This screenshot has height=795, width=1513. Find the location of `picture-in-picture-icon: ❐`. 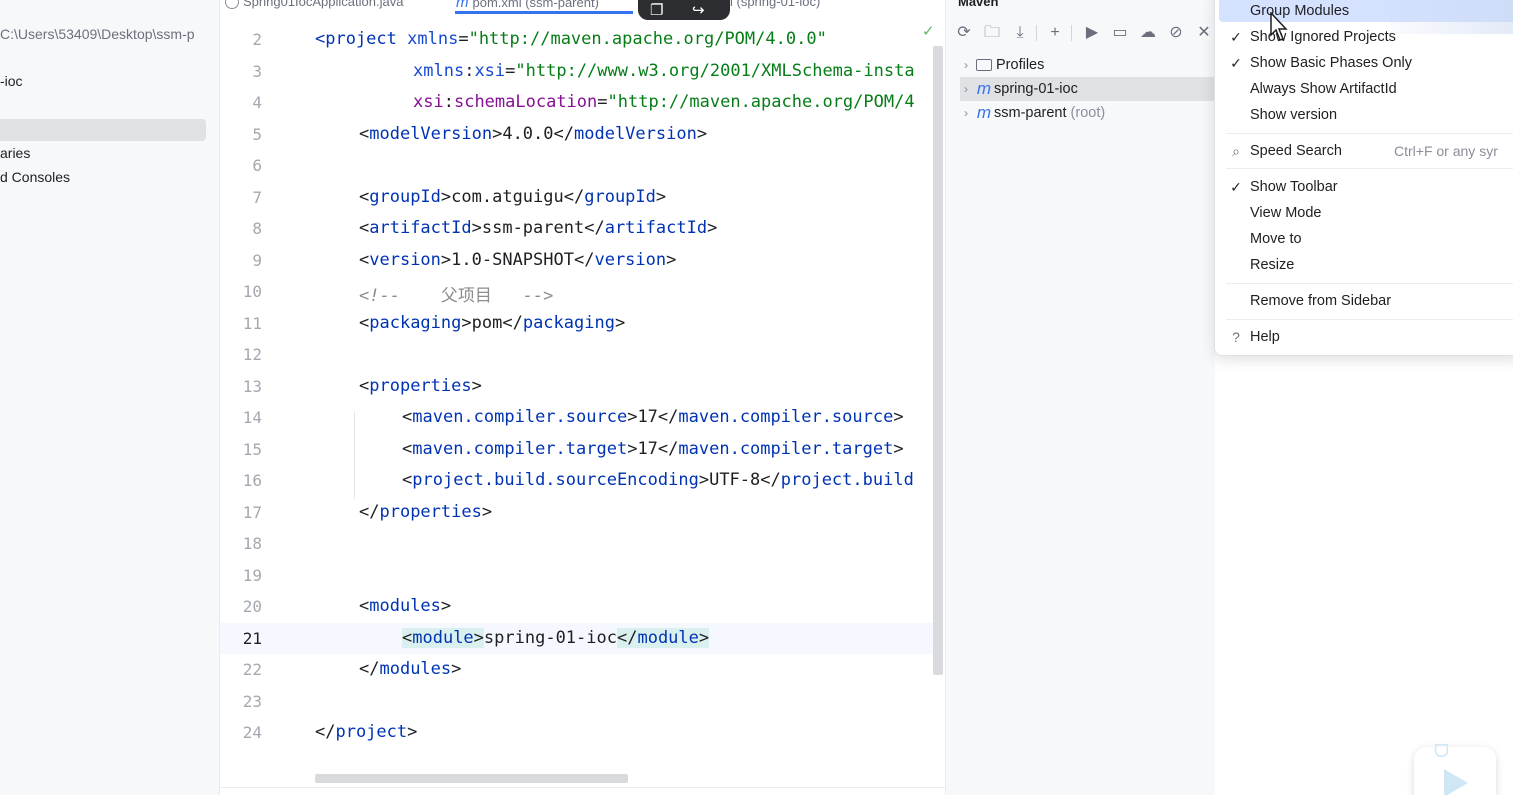

picture-in-picture-icon: ❐ is located at coordinates (656, 10).